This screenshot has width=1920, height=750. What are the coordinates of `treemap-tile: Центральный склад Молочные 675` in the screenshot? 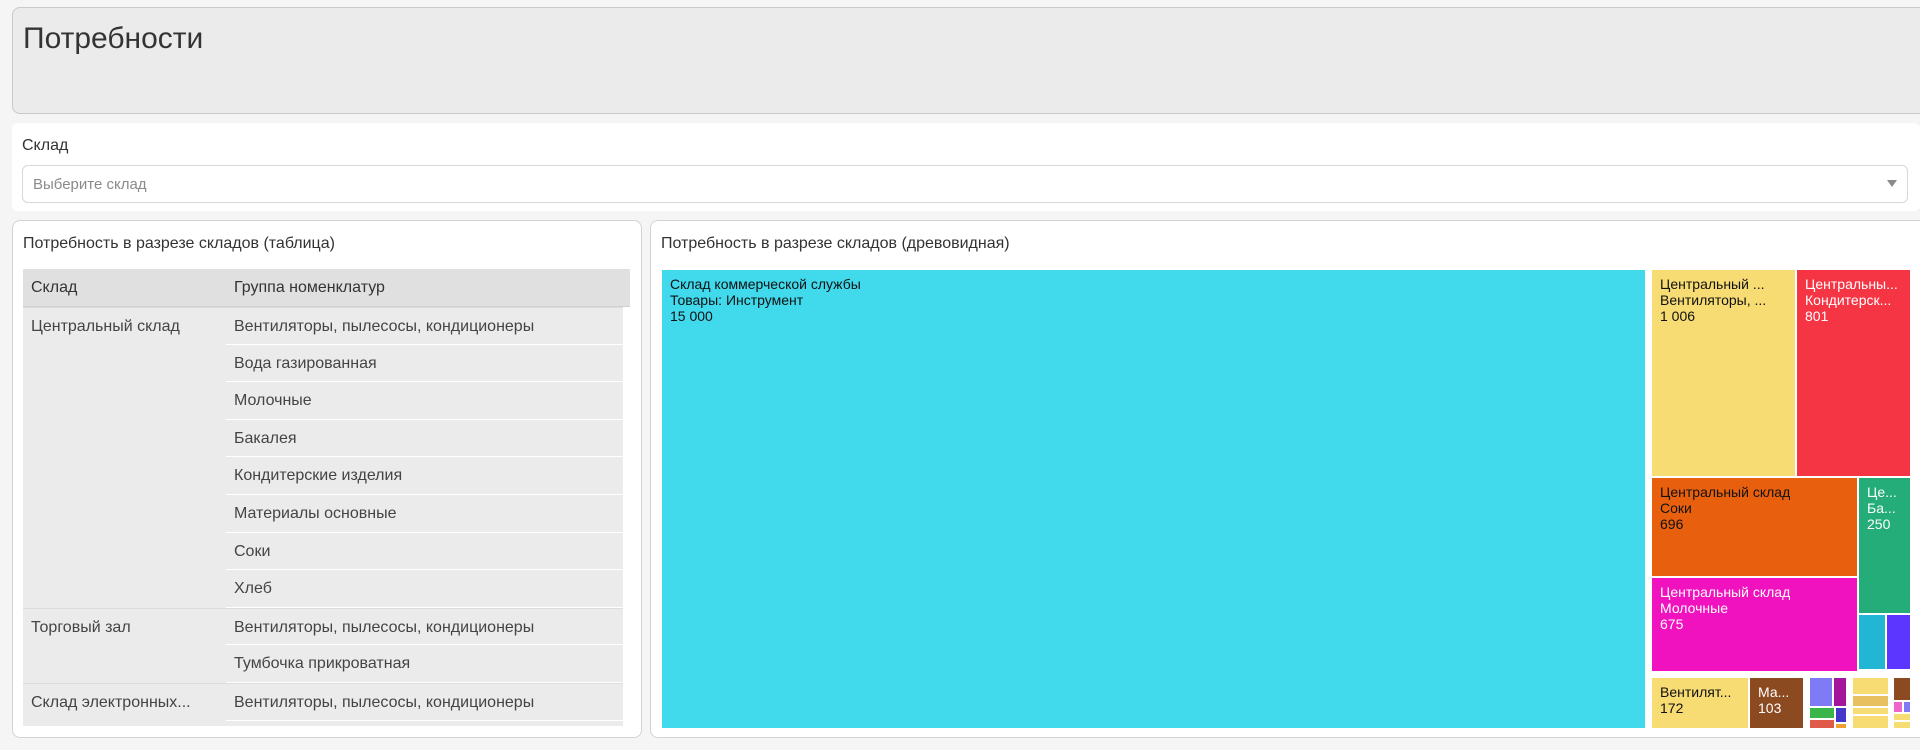 It's located at (1754, 624).